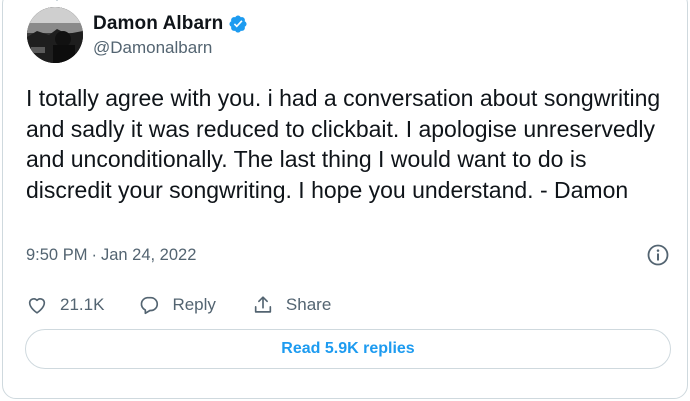  I want to click on share-button: Share, so click(291, 305).